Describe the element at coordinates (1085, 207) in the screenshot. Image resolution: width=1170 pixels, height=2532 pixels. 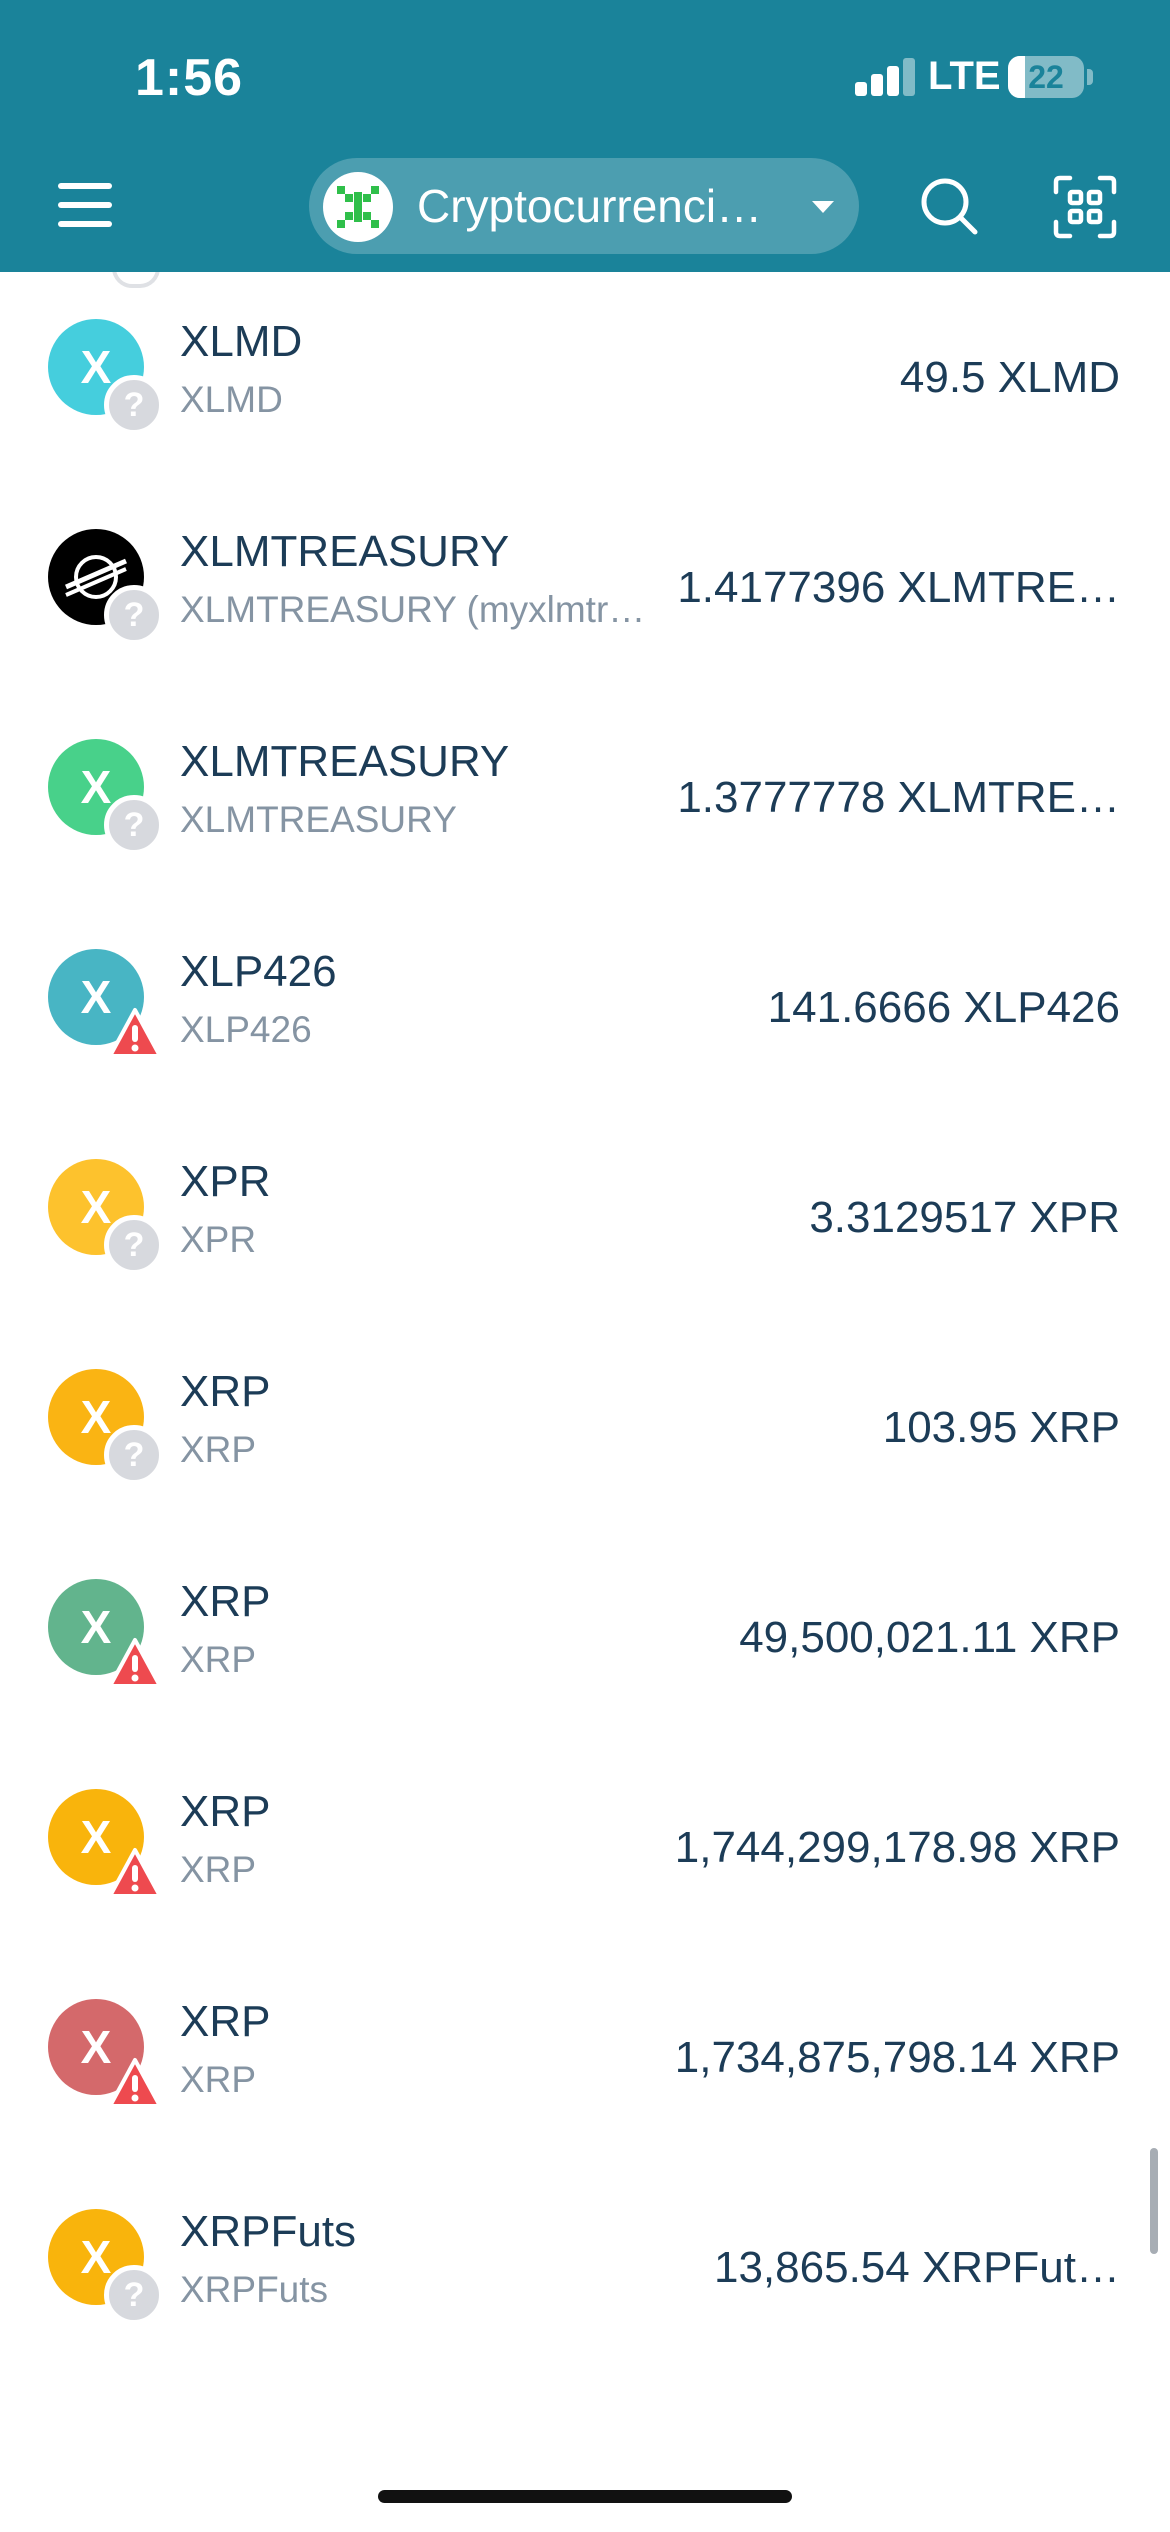
I see `qr-scan-icon` at that location.